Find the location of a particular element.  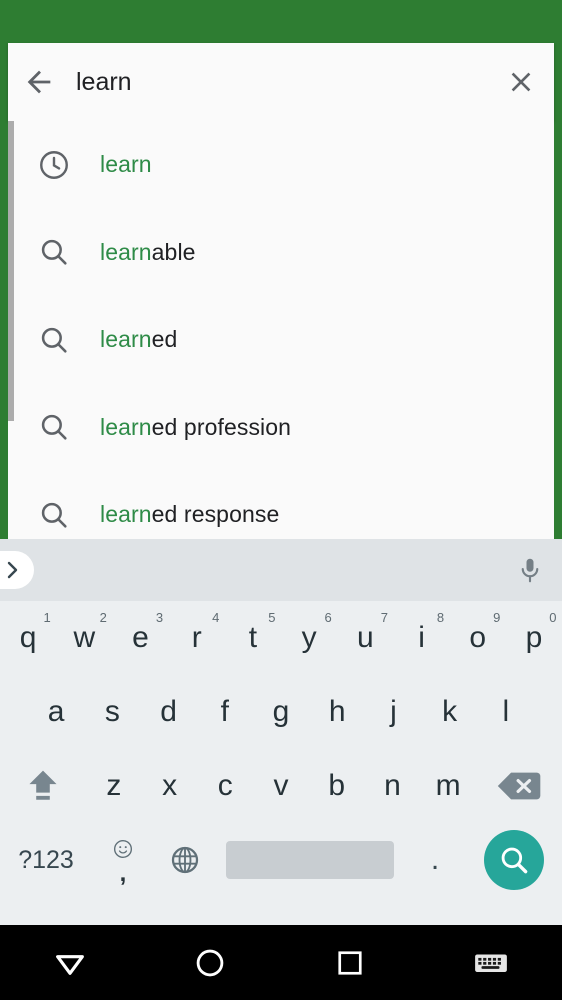

key-z-label: z is located at coordinates (114, 785).